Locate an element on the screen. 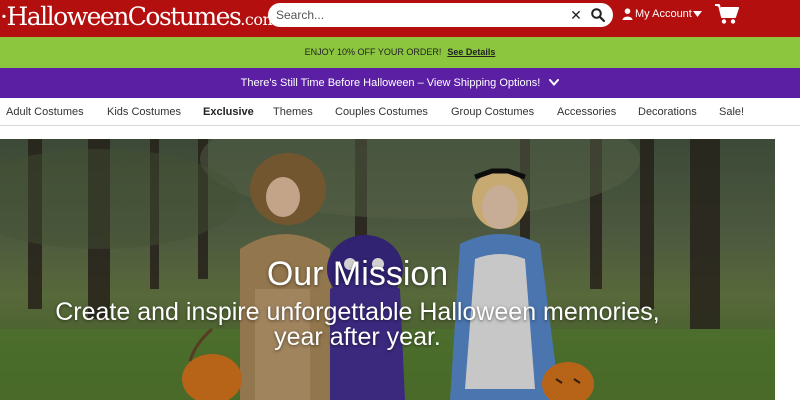 The height and width of the screenshot is (400, 800). hero-title: Our Mission is located at coordinates (357, 274).